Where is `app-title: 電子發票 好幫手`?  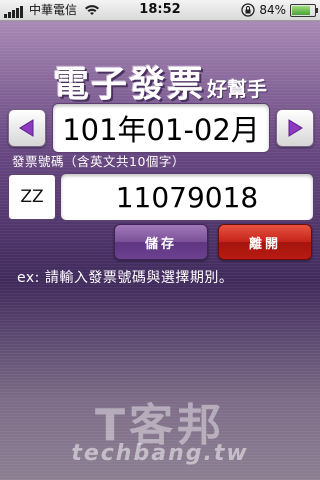
app-title: 電子發票 好幫手 is located at coordinates (160, 81).